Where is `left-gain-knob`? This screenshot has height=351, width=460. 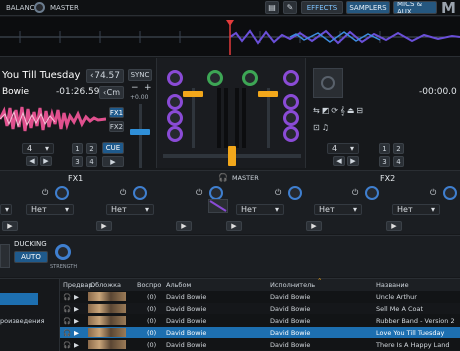
left-gain-knob is located at coordinates (175, 78).